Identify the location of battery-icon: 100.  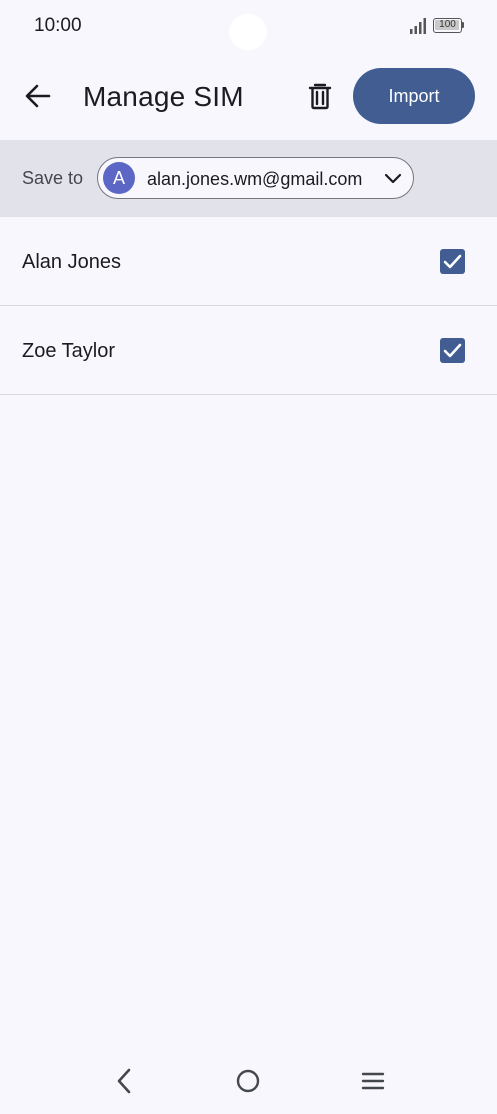
(449, 25).